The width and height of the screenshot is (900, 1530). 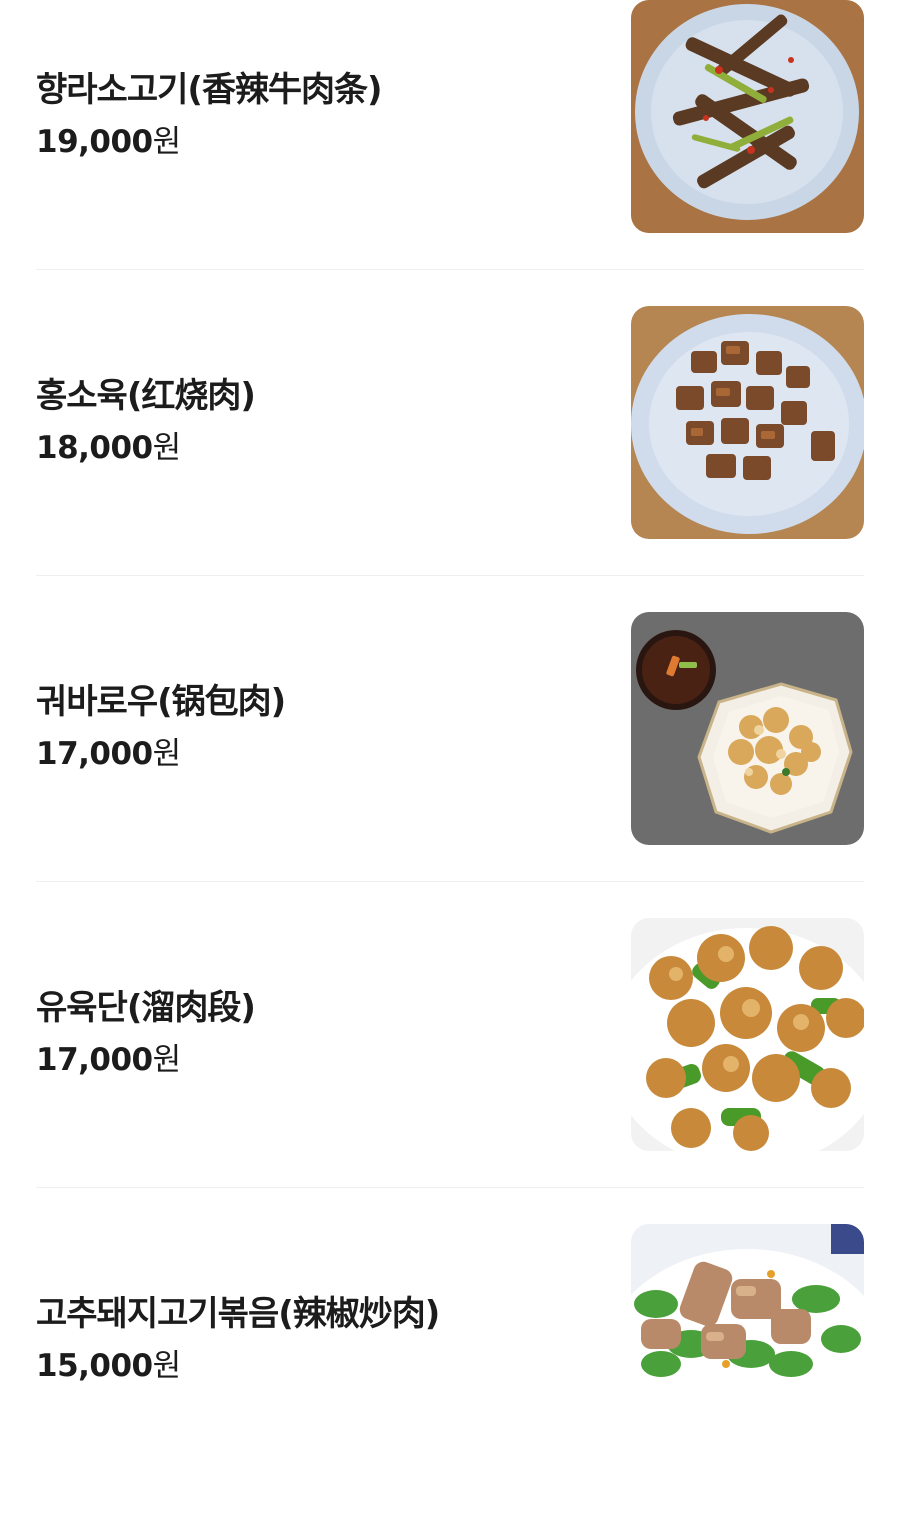 I want to click on menu-item-text: 고추돼지고기볶음(辣椒炒肉) 15,000원, so click(x=316, y=1339).